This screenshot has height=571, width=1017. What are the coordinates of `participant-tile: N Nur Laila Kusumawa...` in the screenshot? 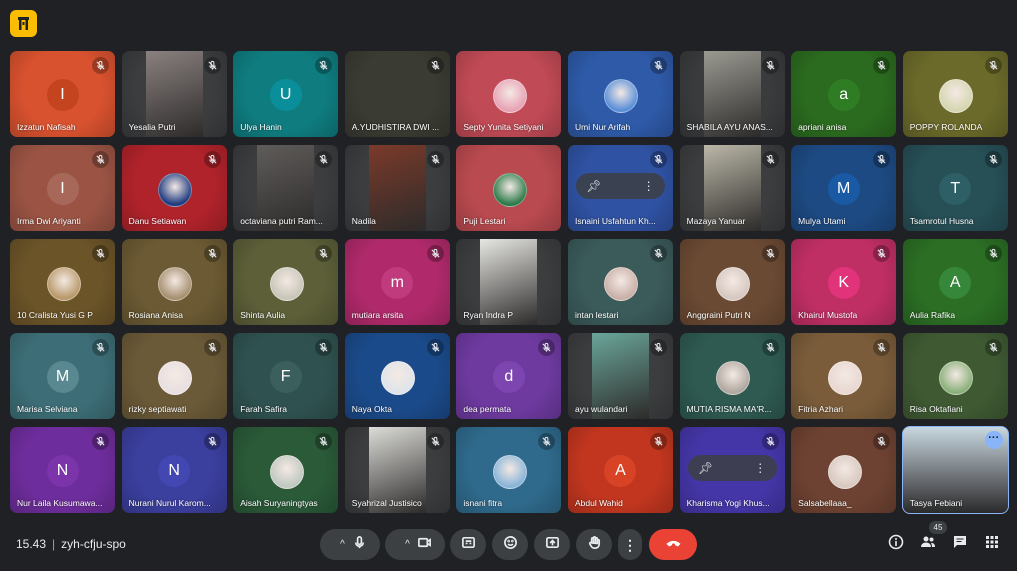 It's located at (62, 470).